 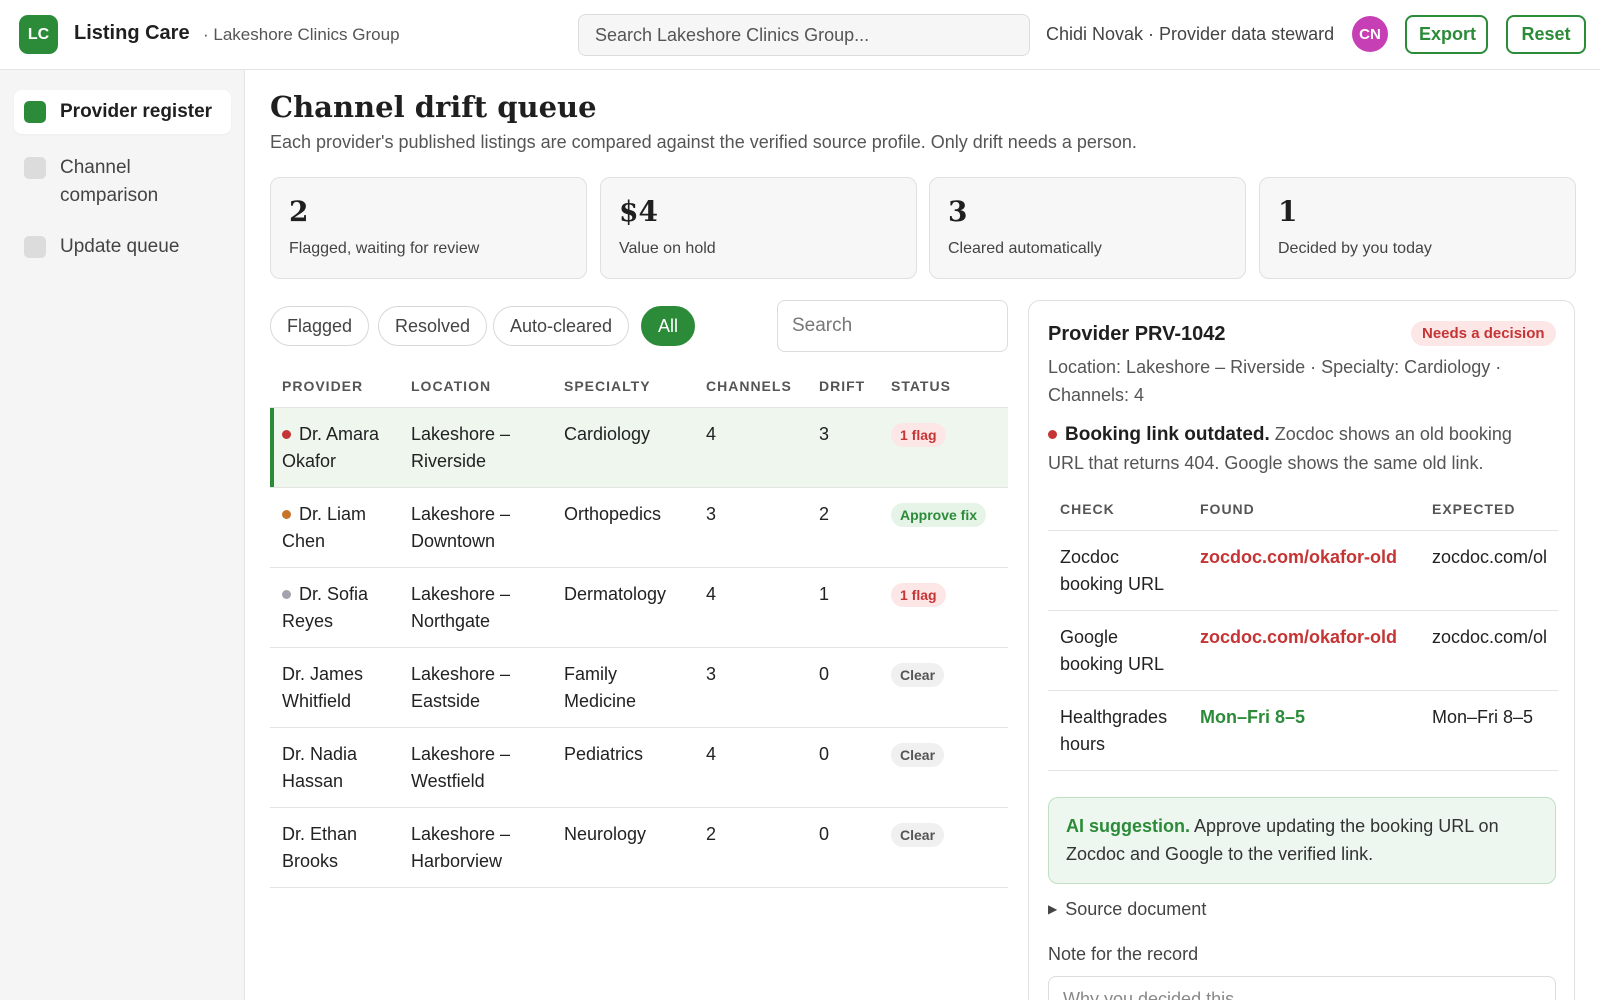 What do you see at coordinates (1118, 650) in the screenshot?
I see `check-name: Google booking URL` at bounding box center [1118, 650].